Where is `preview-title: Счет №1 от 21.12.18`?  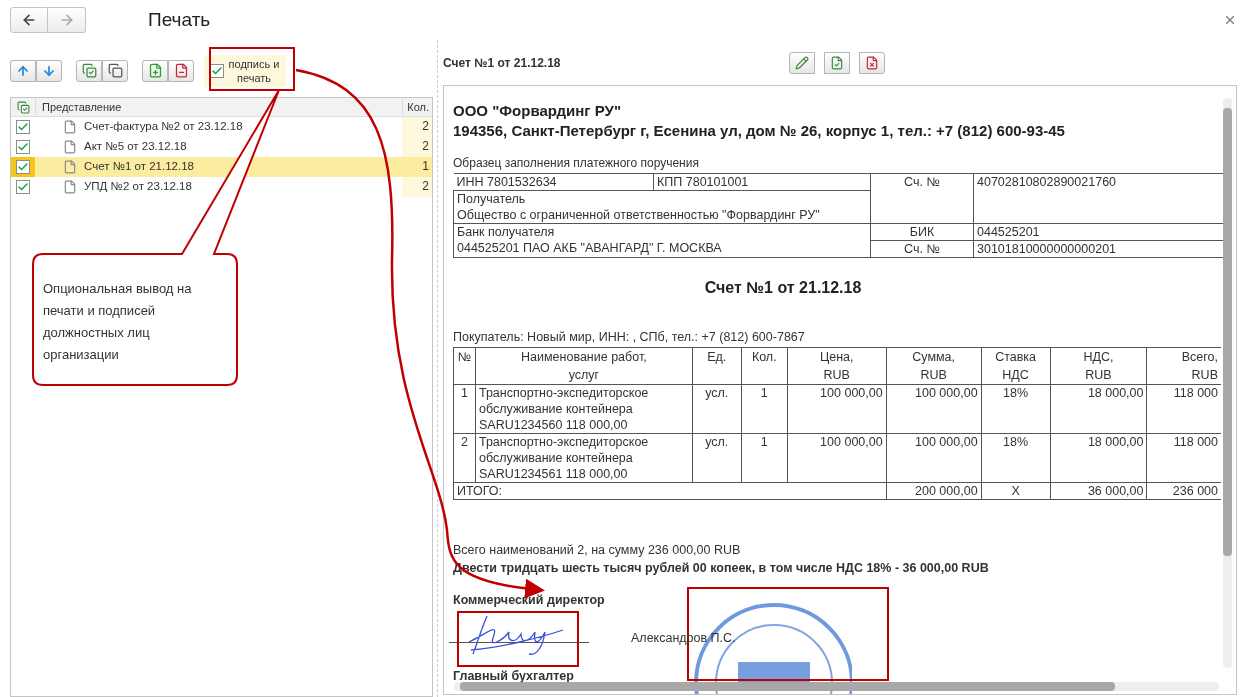 preview-title: Счет №1 от 21.12.18 is located at coordinates (502, 63).